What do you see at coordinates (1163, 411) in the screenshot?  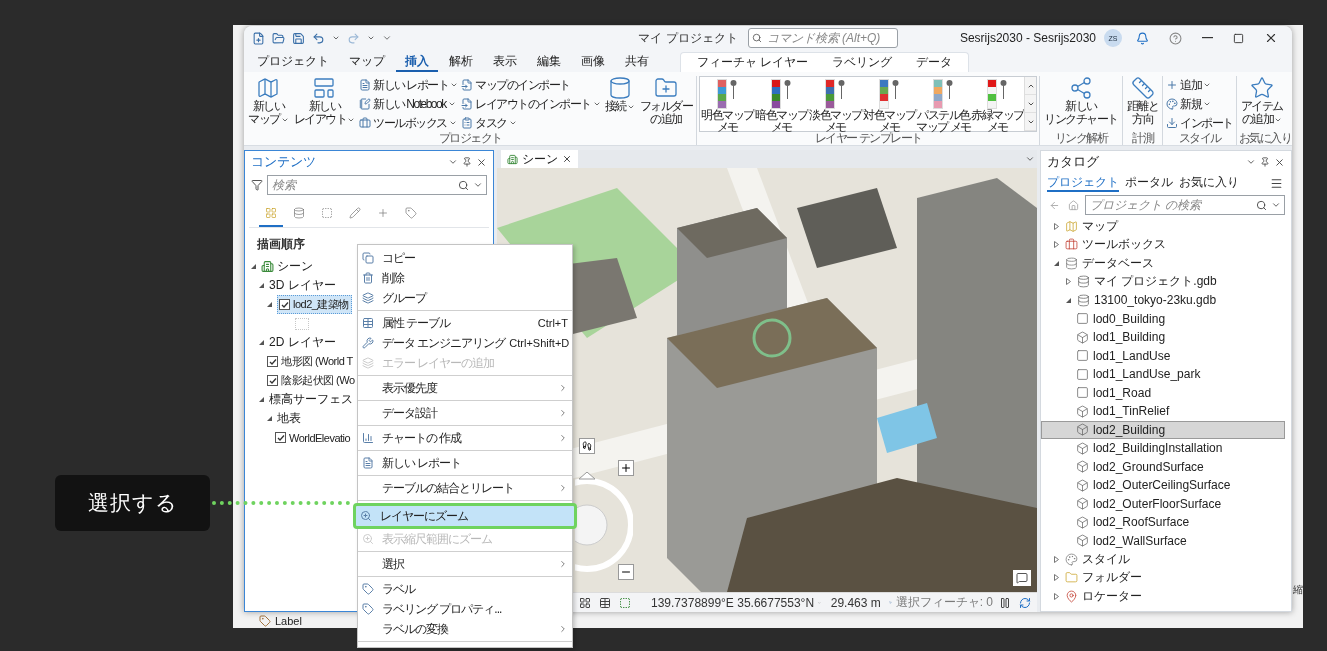 I see `catalog-item: lod1_TinRelief` at bounding box center [1163, 411].